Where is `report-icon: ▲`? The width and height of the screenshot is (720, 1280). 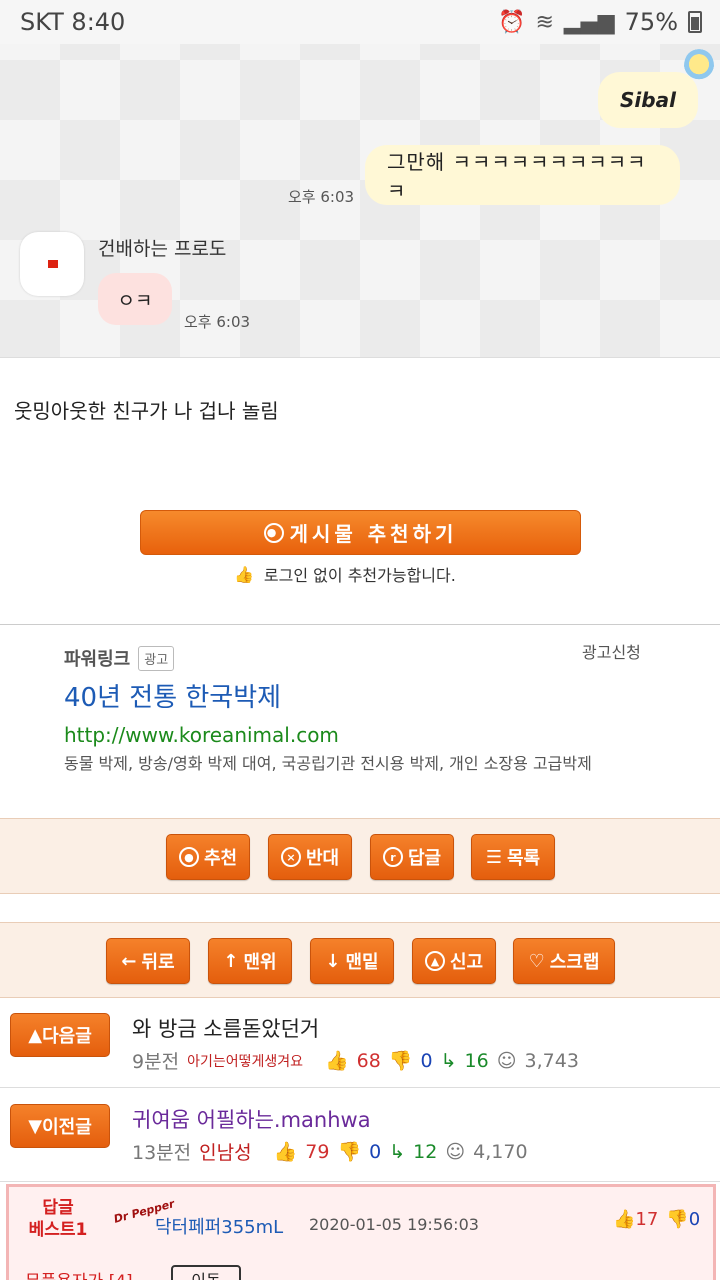 report-icon: ▲ is located at coordinates (434, 961).